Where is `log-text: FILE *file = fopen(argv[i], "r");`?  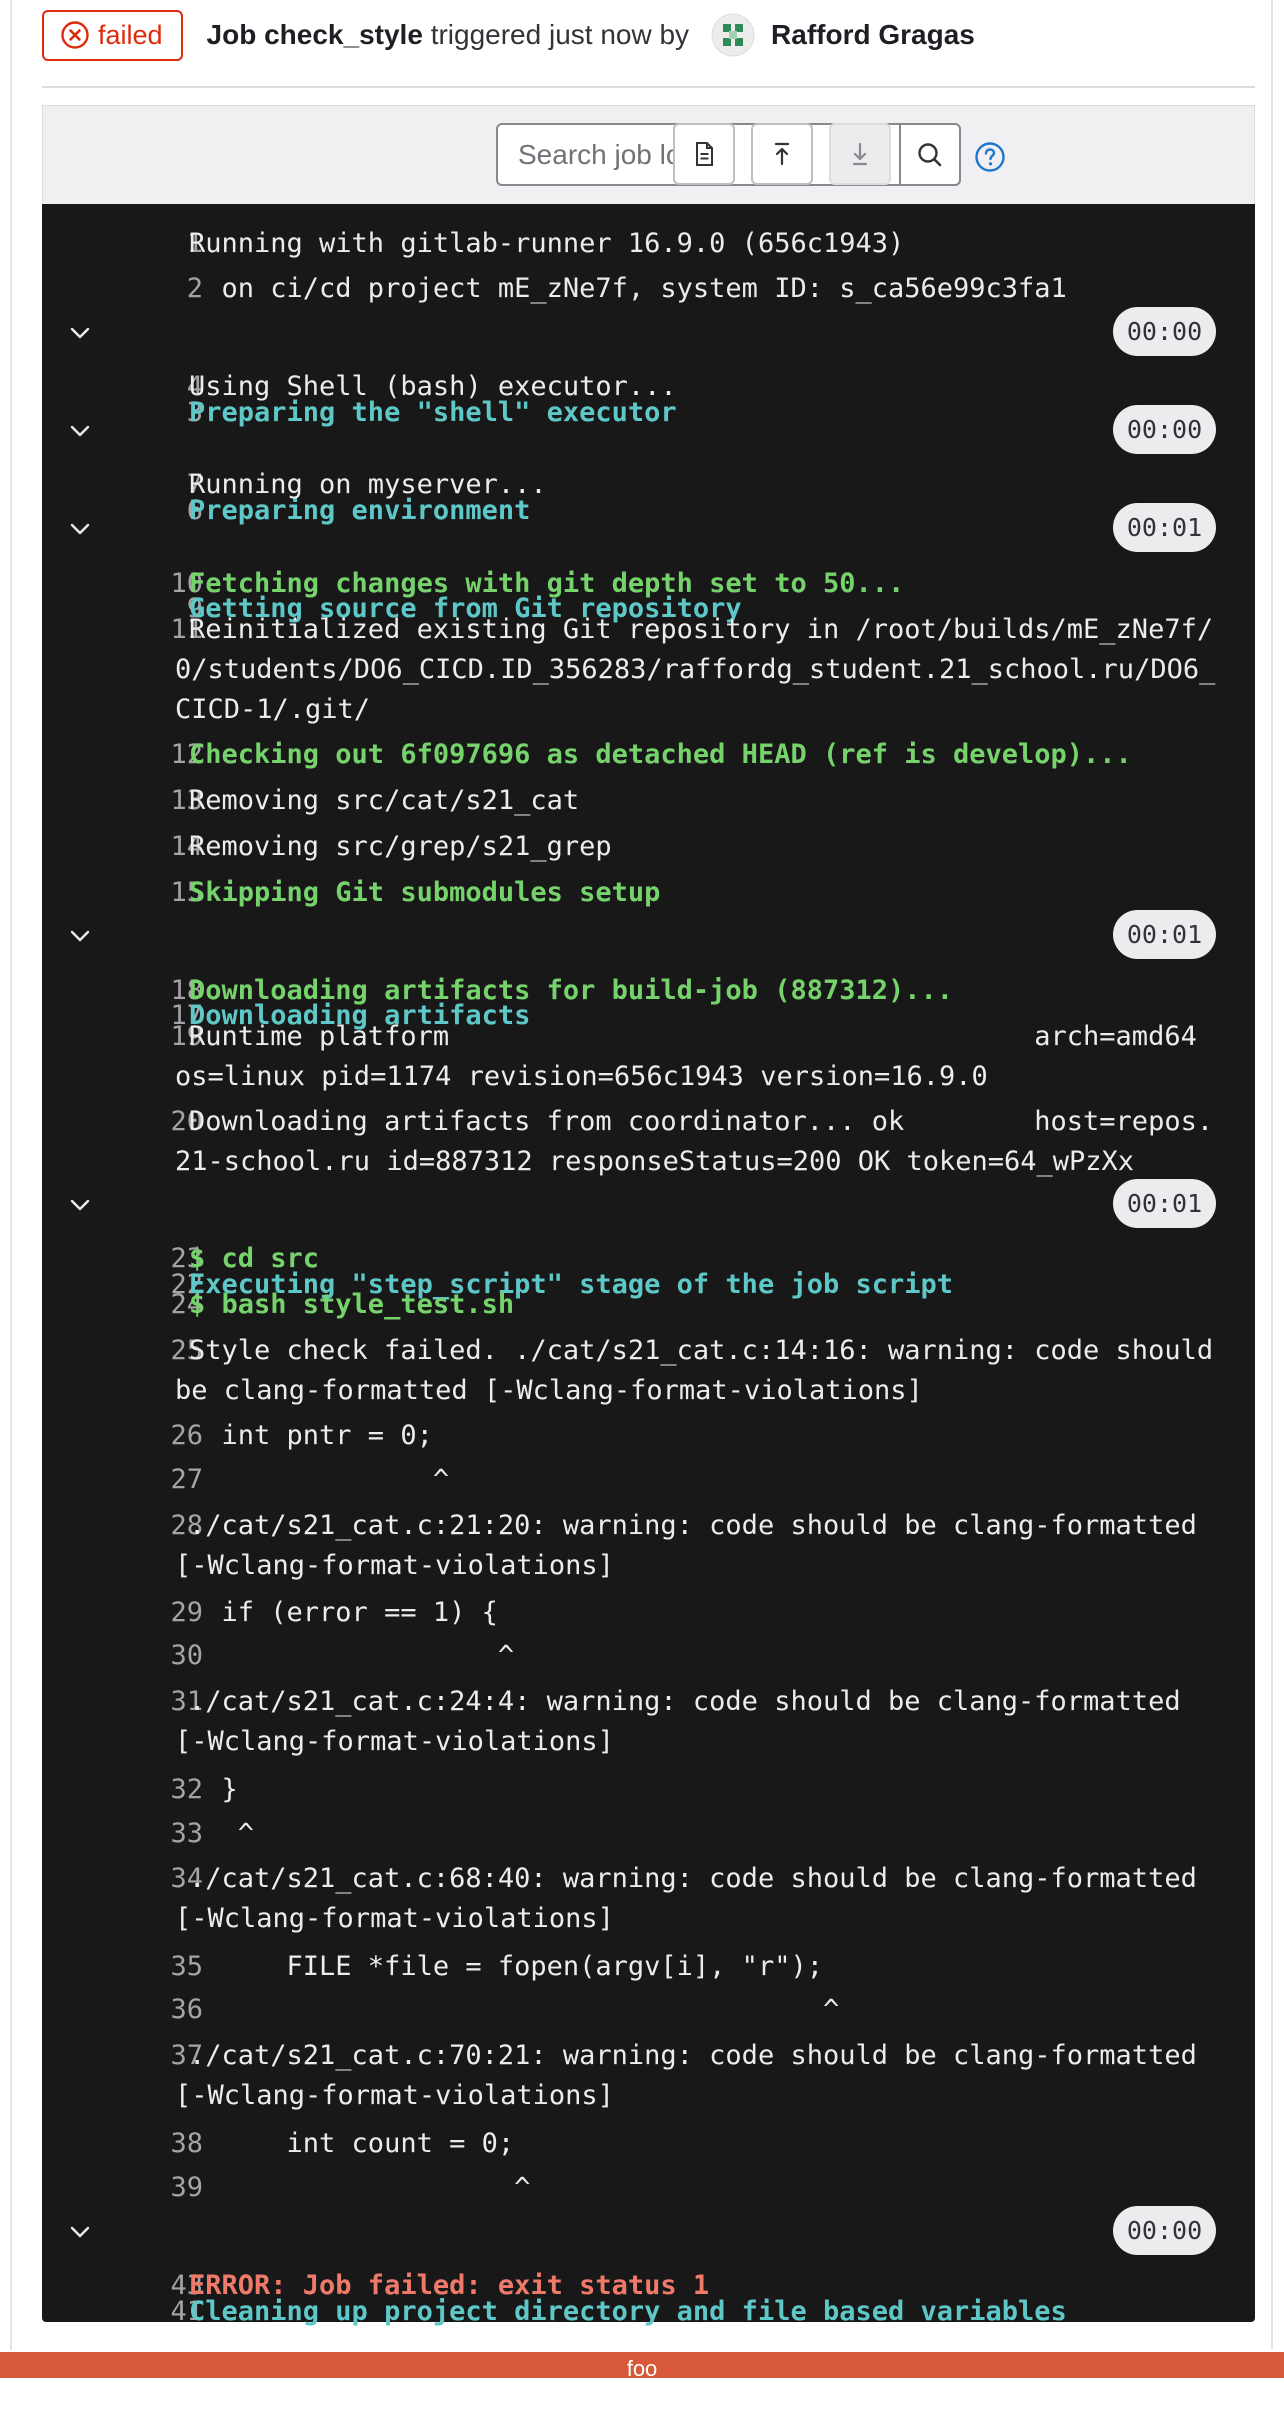 log-text: FILE *file = fopen(argv[i], "r"); is located at coordinates (506, 1966).